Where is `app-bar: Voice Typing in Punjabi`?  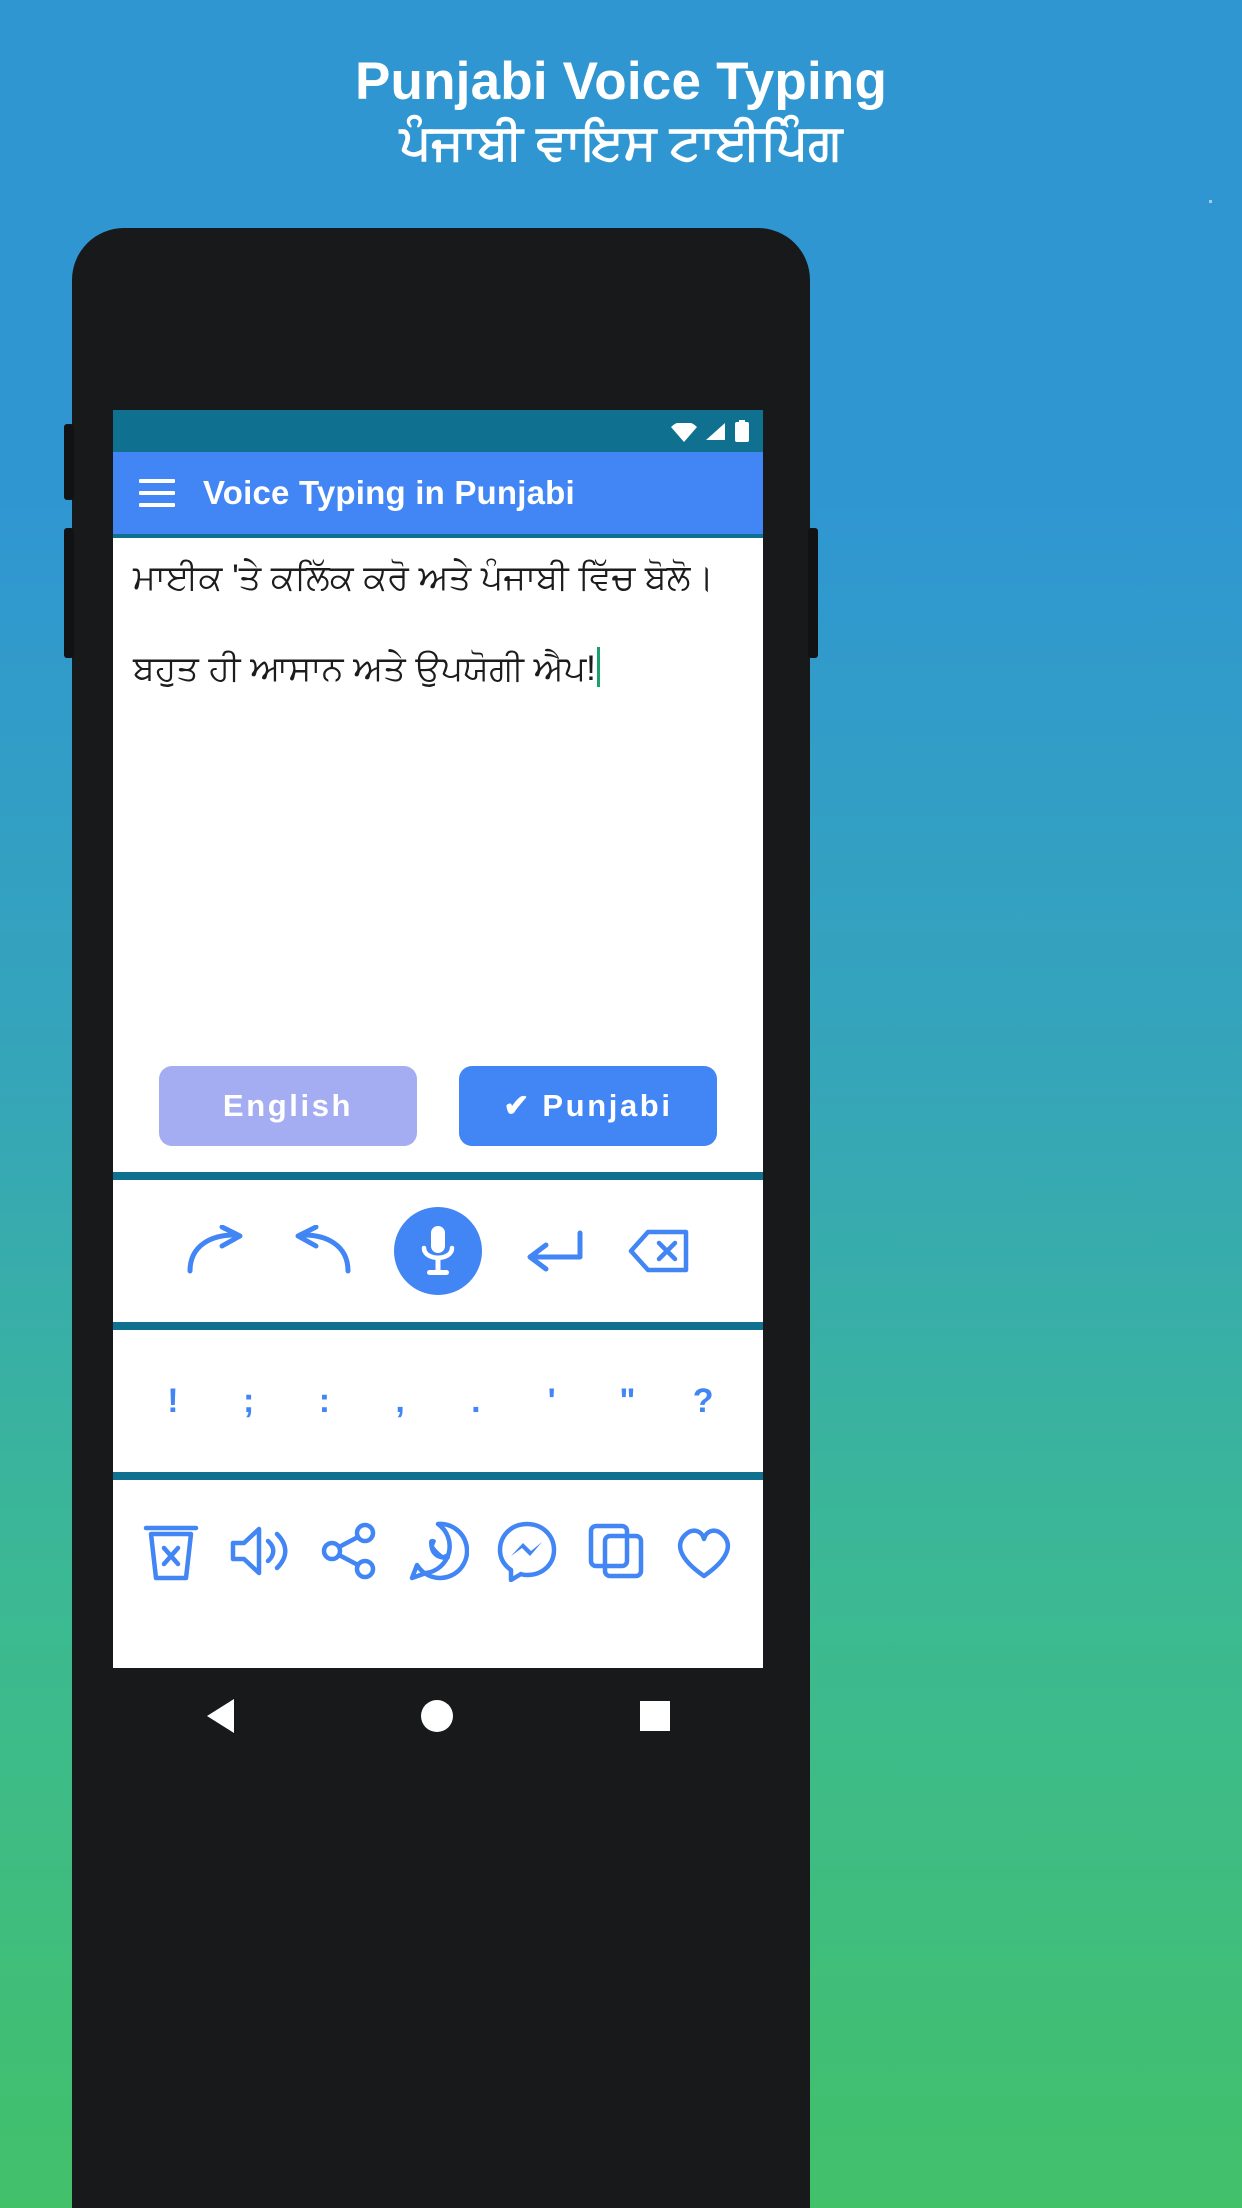 app-bar: Voice Typing in Punjabi is located at coordinates (438, 495).